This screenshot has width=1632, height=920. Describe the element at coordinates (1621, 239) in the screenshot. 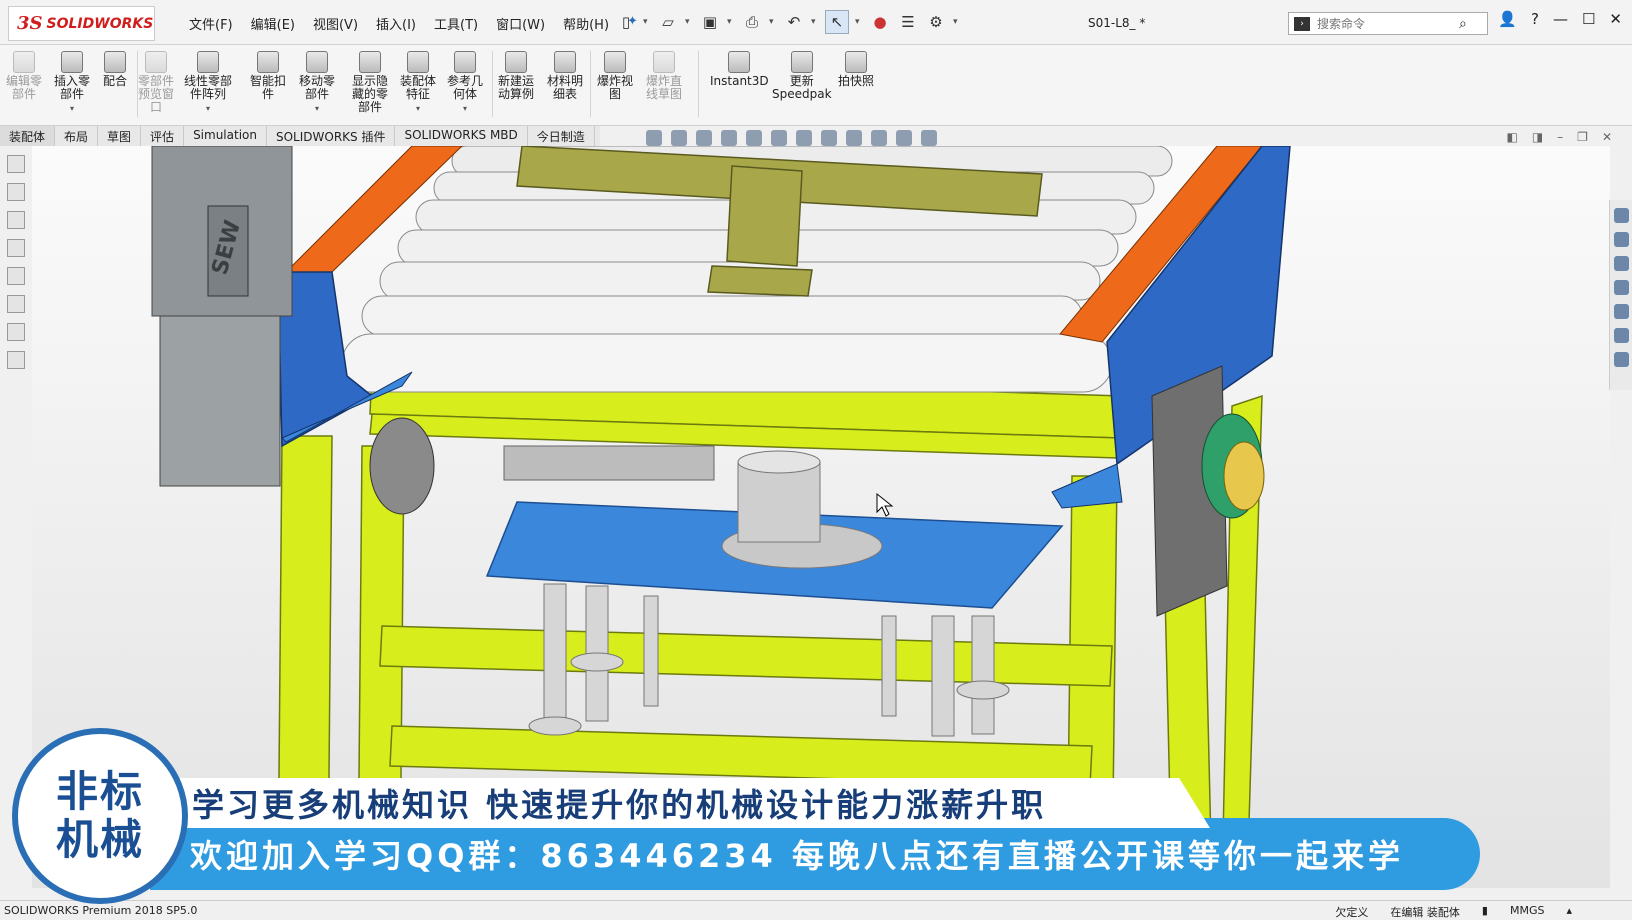

I see `design-library-icon` at that location.